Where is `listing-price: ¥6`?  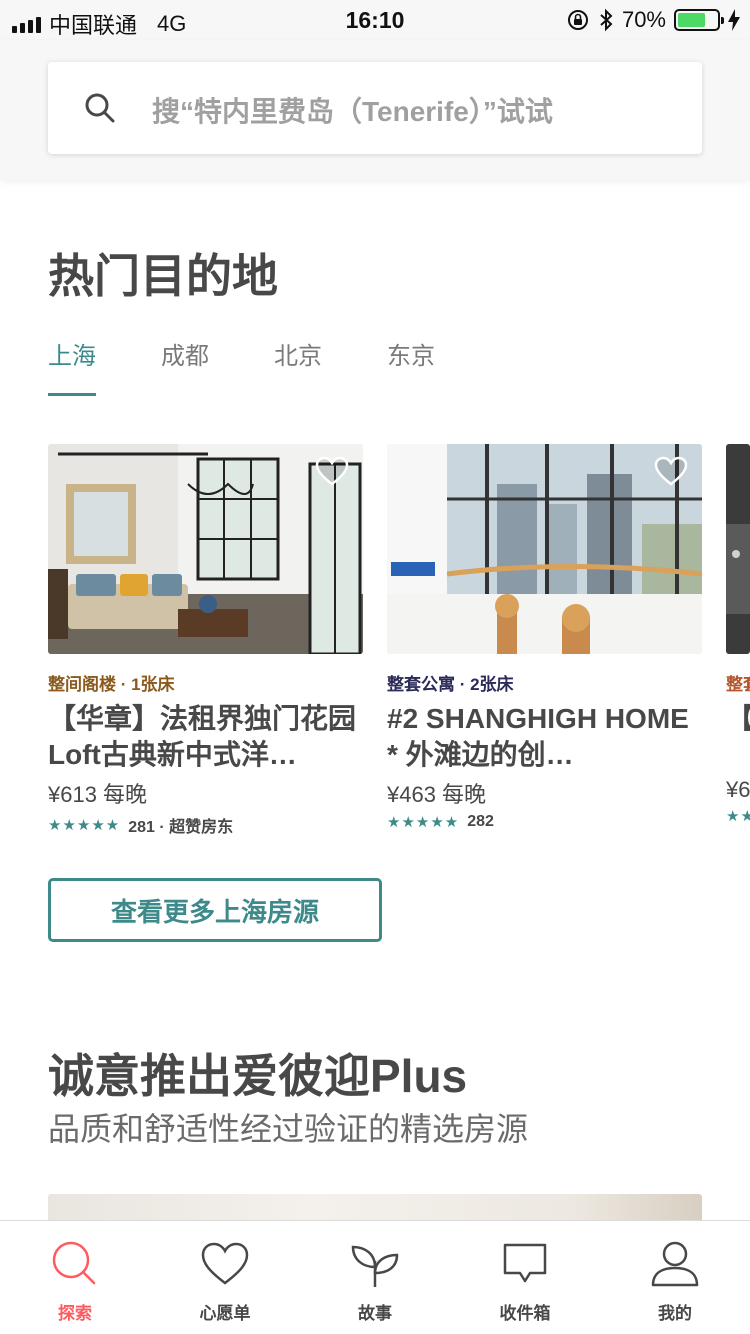 listing-price: ¥6 is located at coordinates (738, 789).